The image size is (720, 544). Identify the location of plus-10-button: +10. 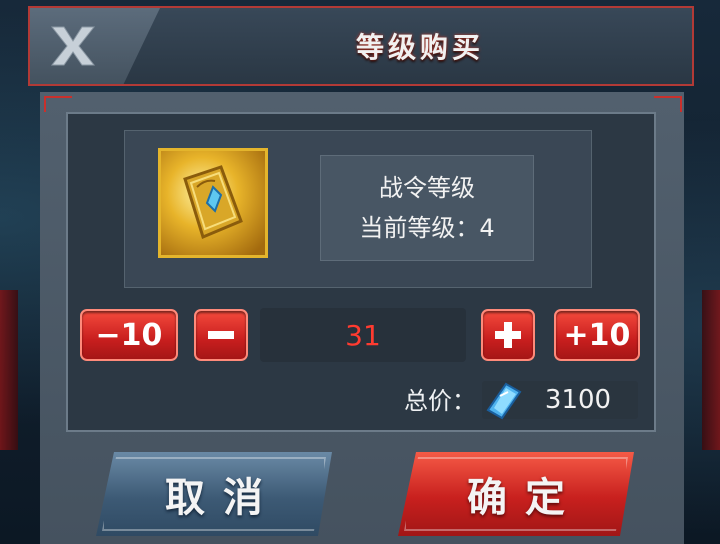
(597, 335).